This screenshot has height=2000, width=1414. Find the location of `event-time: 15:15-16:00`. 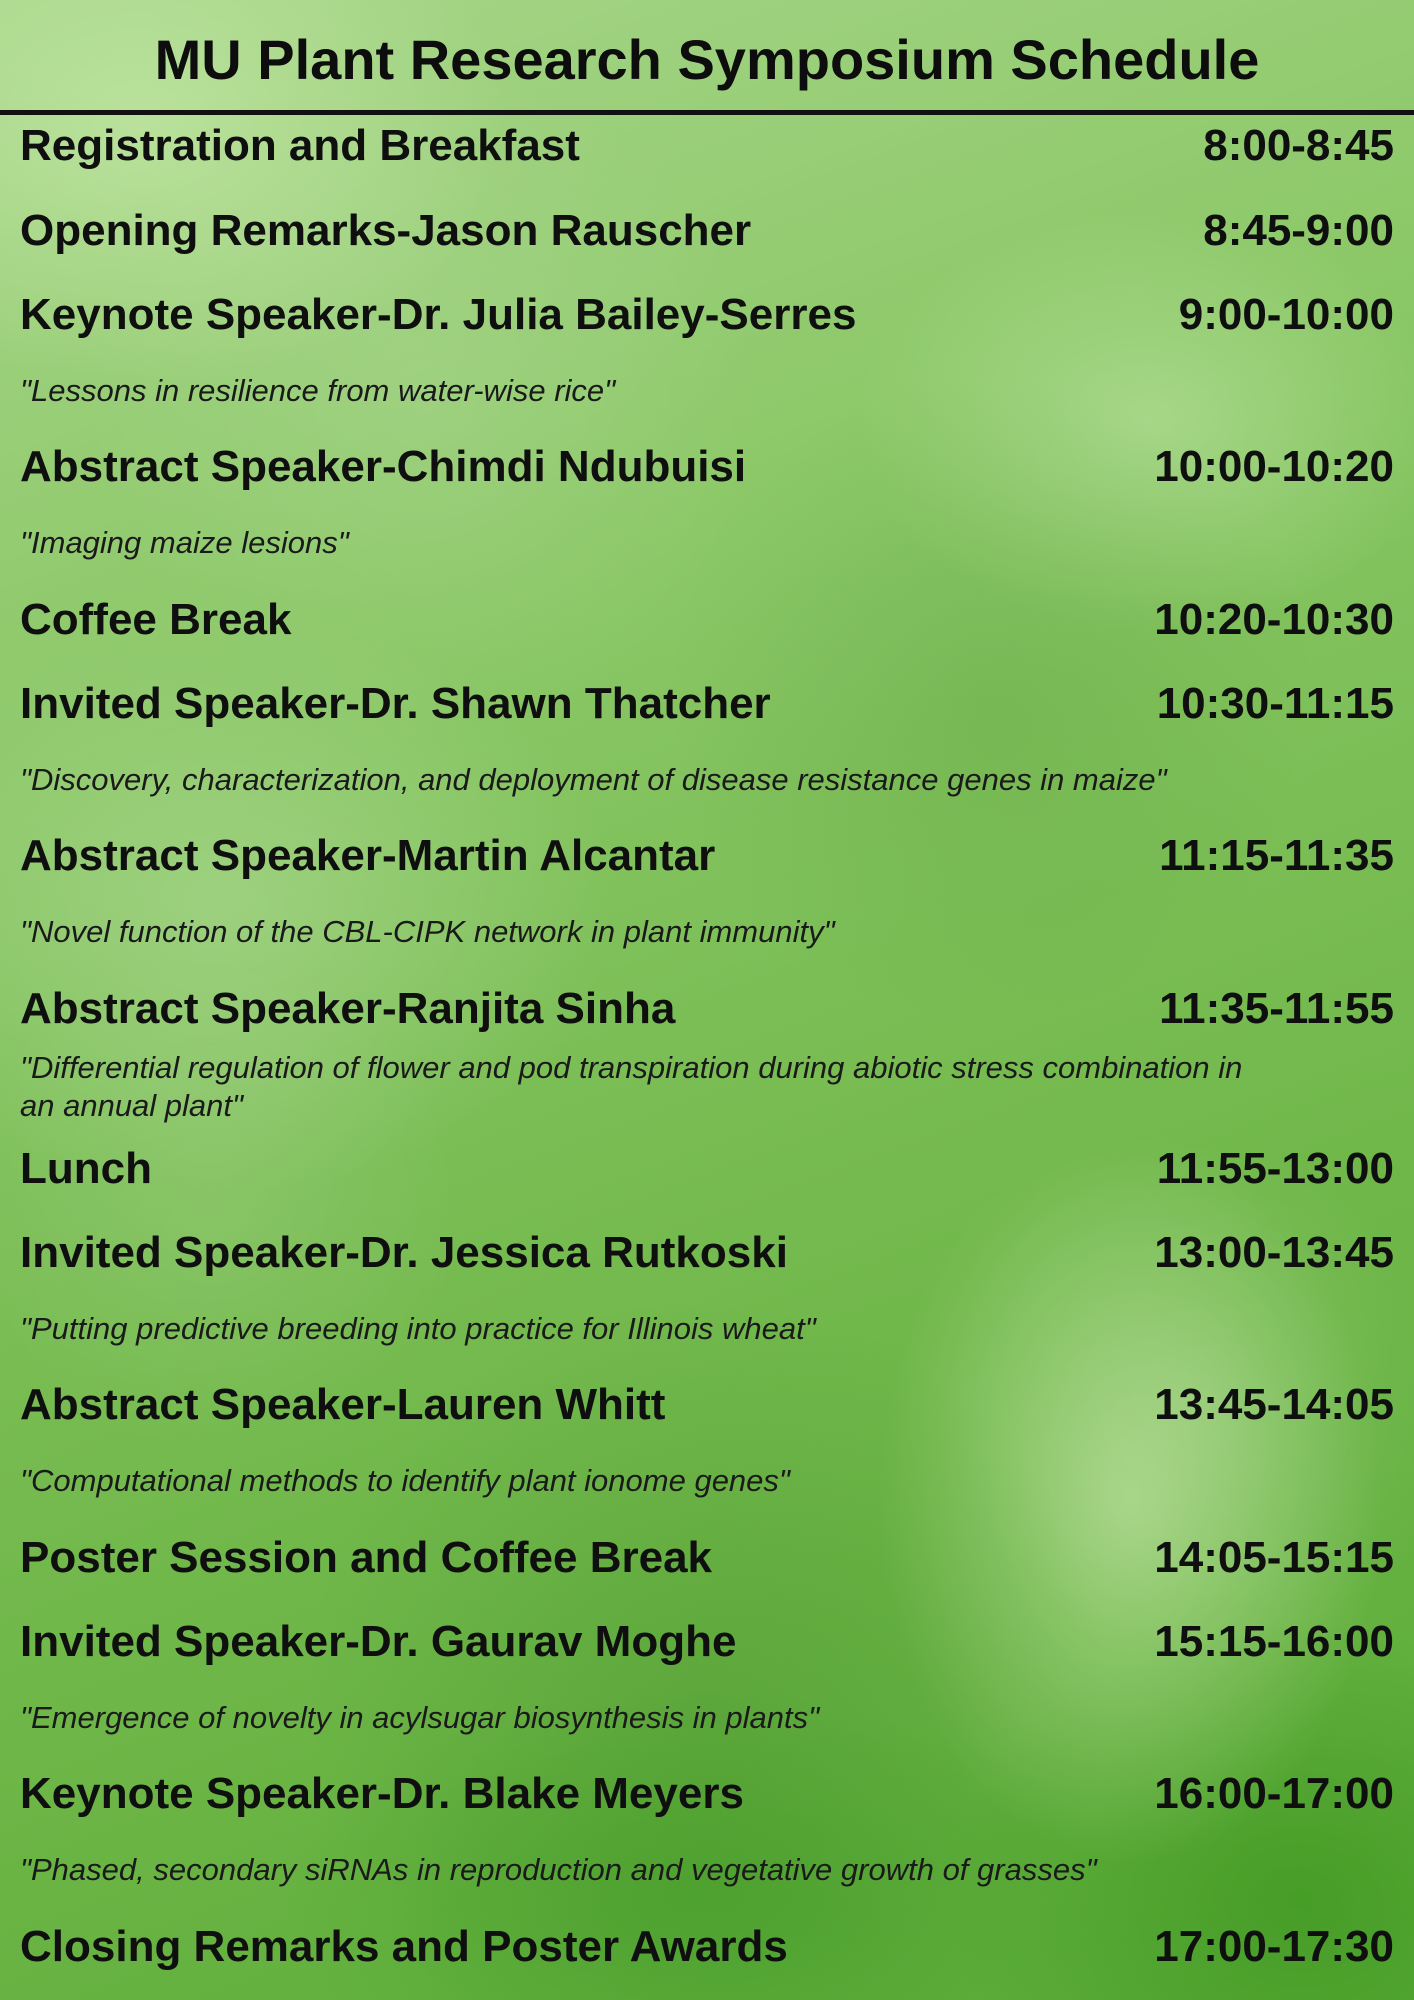

event-time: 15:15-16:00 is located at coordinates (1274, 1641).